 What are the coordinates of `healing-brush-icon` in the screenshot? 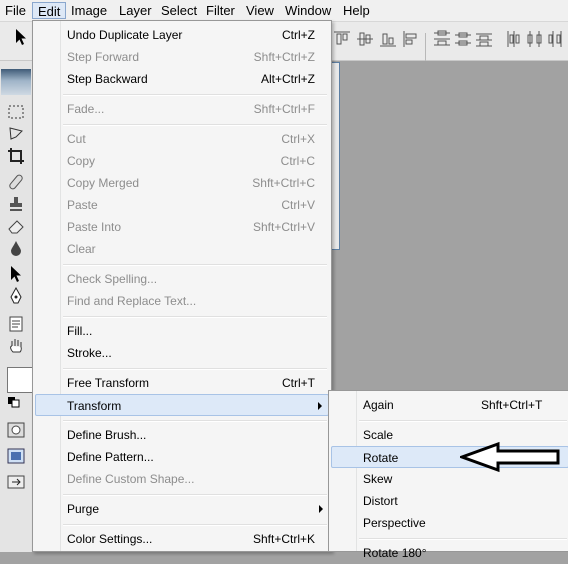 It's located at (16, 182).